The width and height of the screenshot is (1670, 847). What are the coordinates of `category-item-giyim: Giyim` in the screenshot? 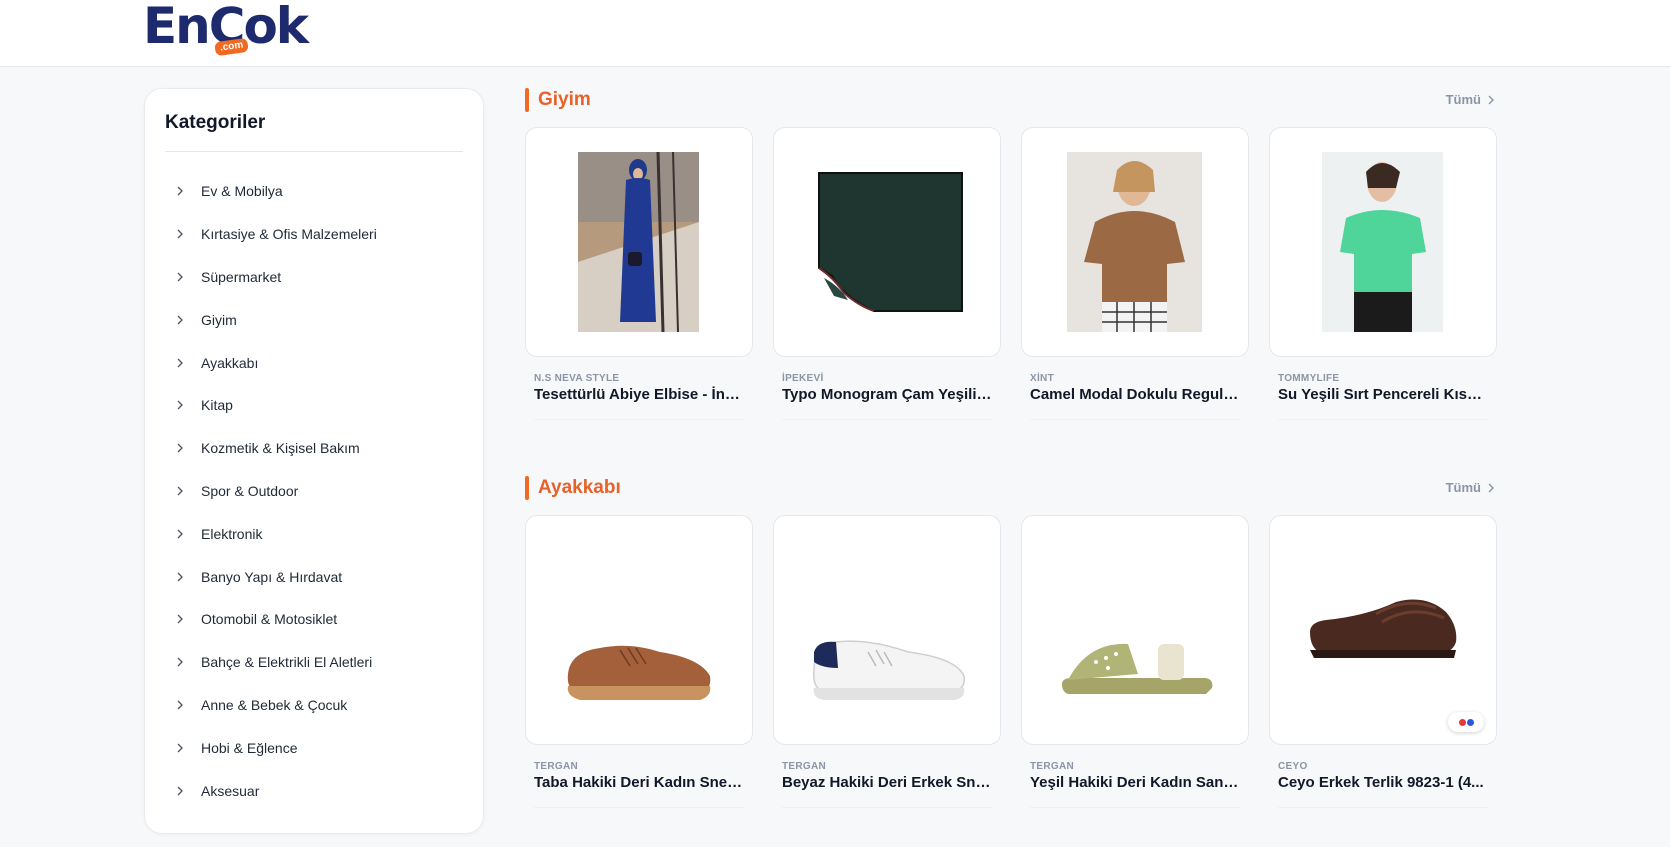 It's located at (314, 319).